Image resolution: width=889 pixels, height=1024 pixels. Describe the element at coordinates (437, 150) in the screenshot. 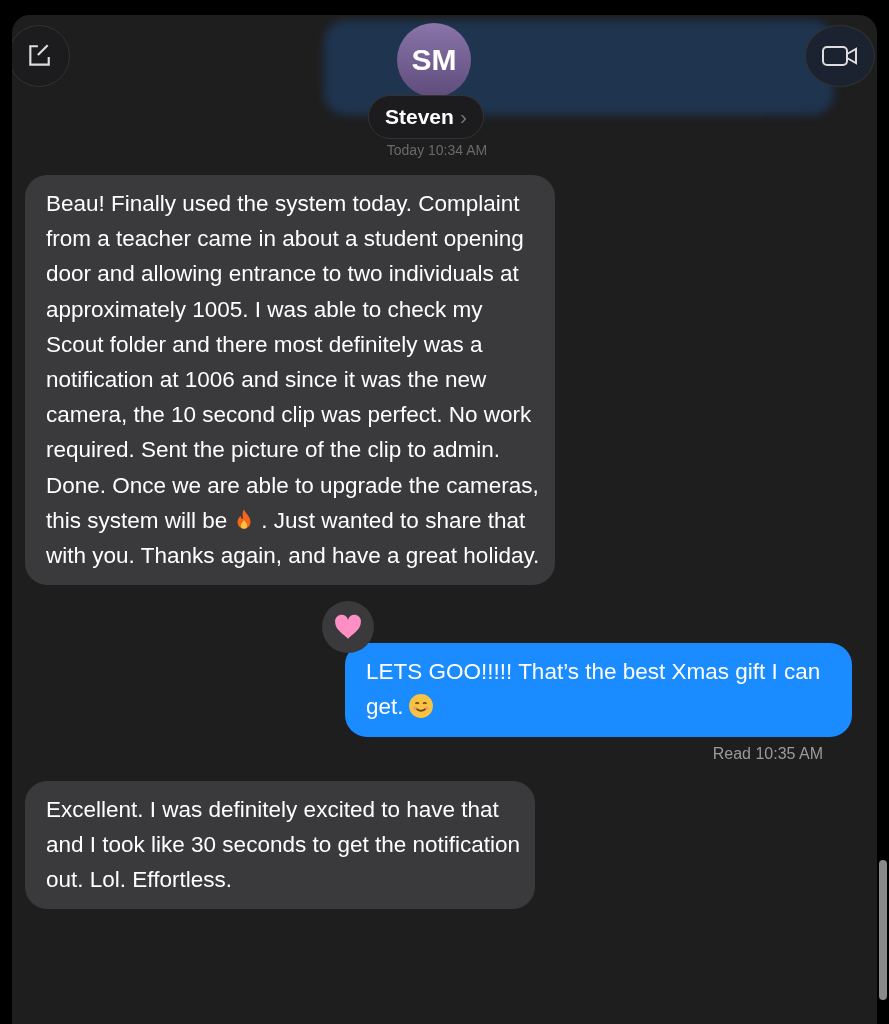

I see `timestamp: Today 10:34 AM` at that location.